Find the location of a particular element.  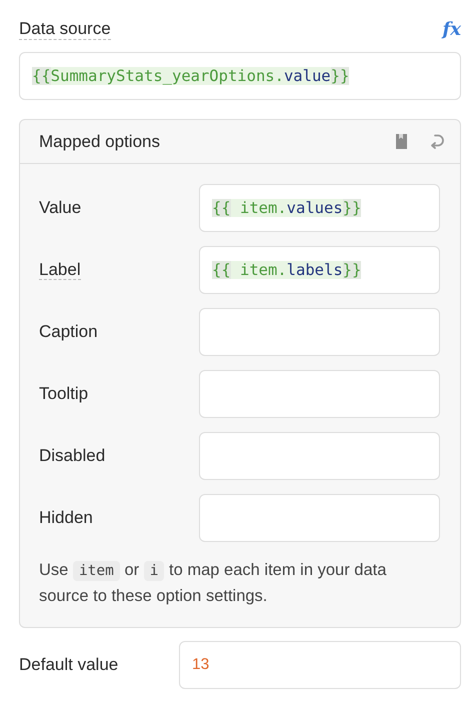

book-icon is located at coordinates (401, 141).